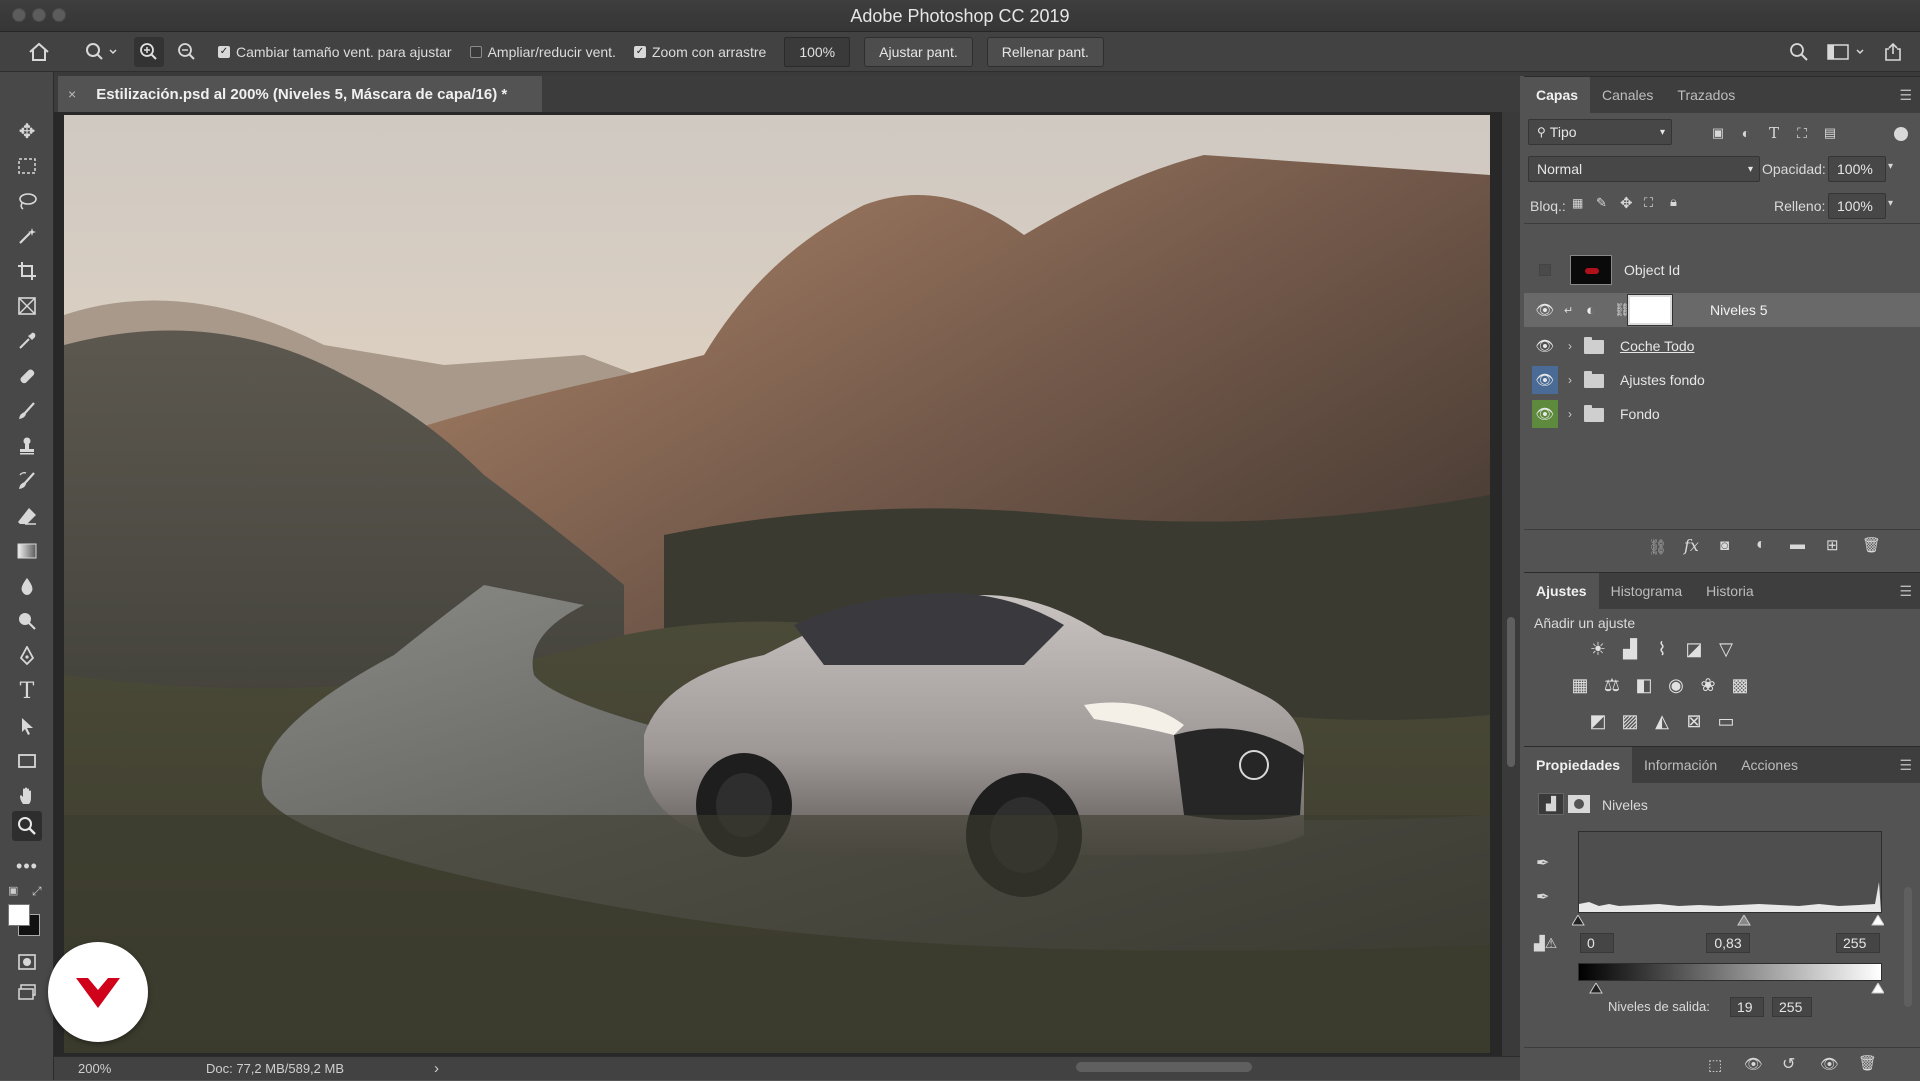  Describe the element at coordinates (1829, 1064) in the screenshot. I see `toggle-visibility-icon: 👁︎` at that location.